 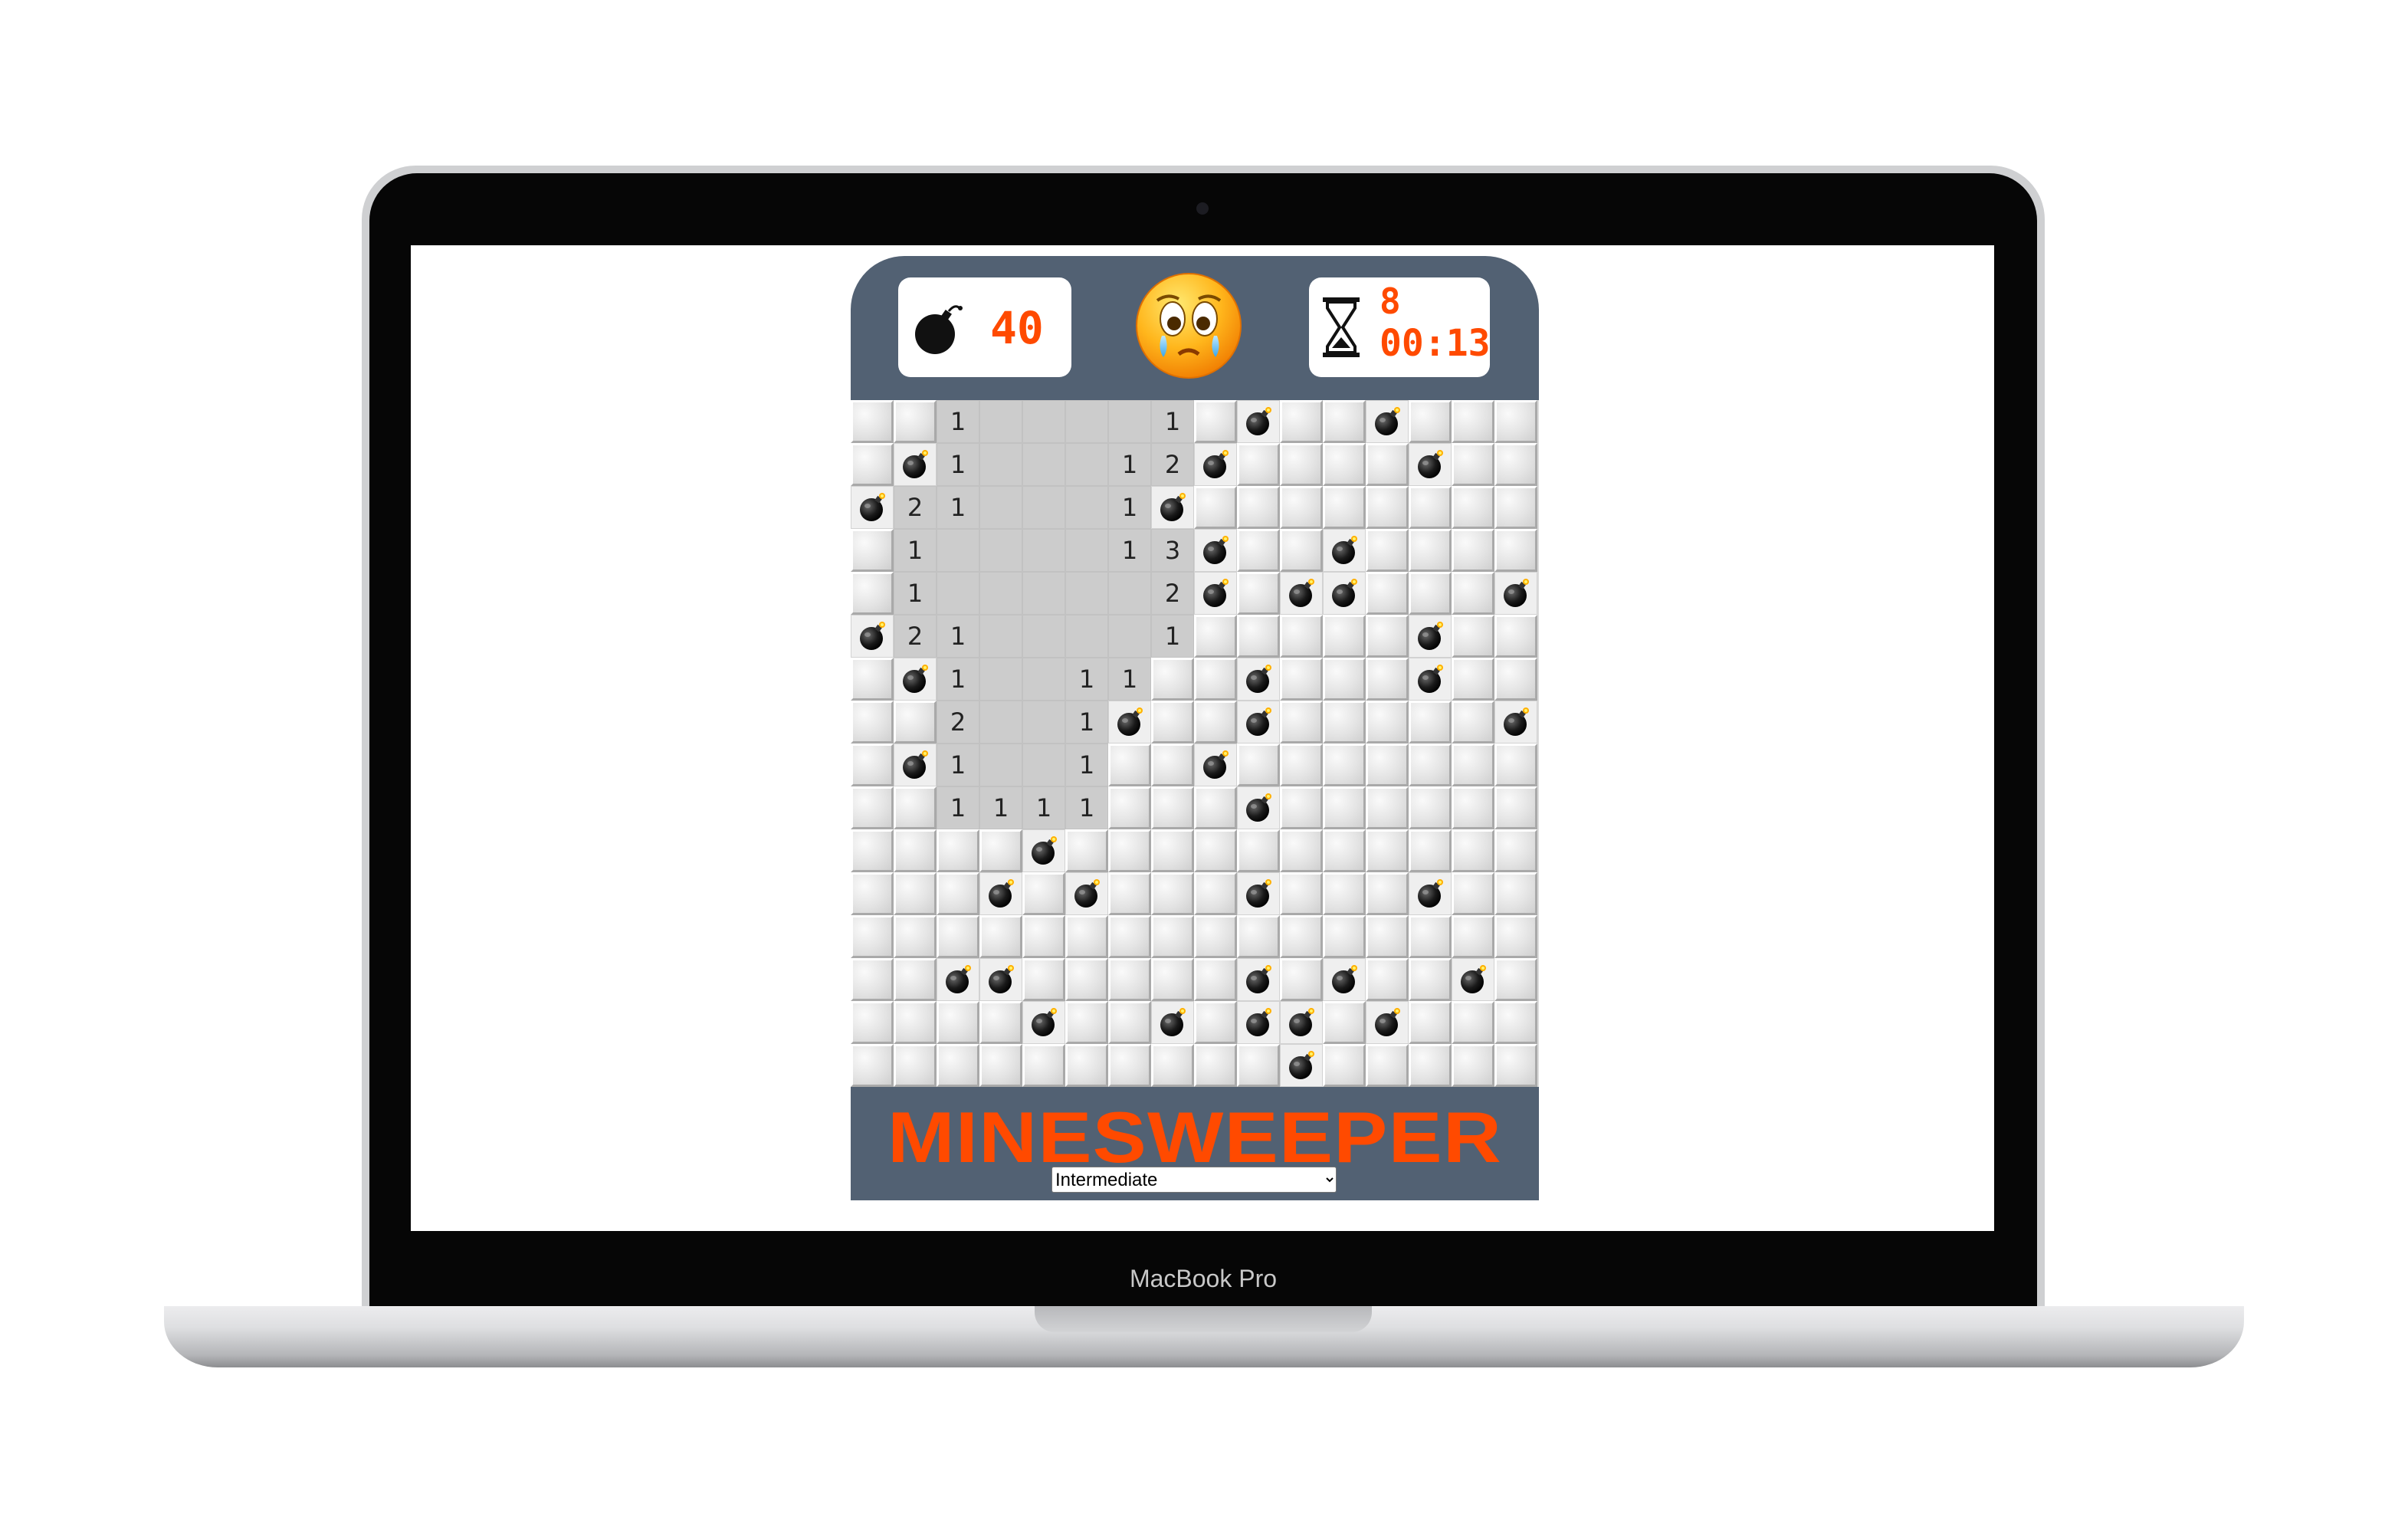 What do you see at coordinates (1194, 1180) in the screenshot?
I see `difficulty-select: Intermediate` at bounding box center [1194, 1180].